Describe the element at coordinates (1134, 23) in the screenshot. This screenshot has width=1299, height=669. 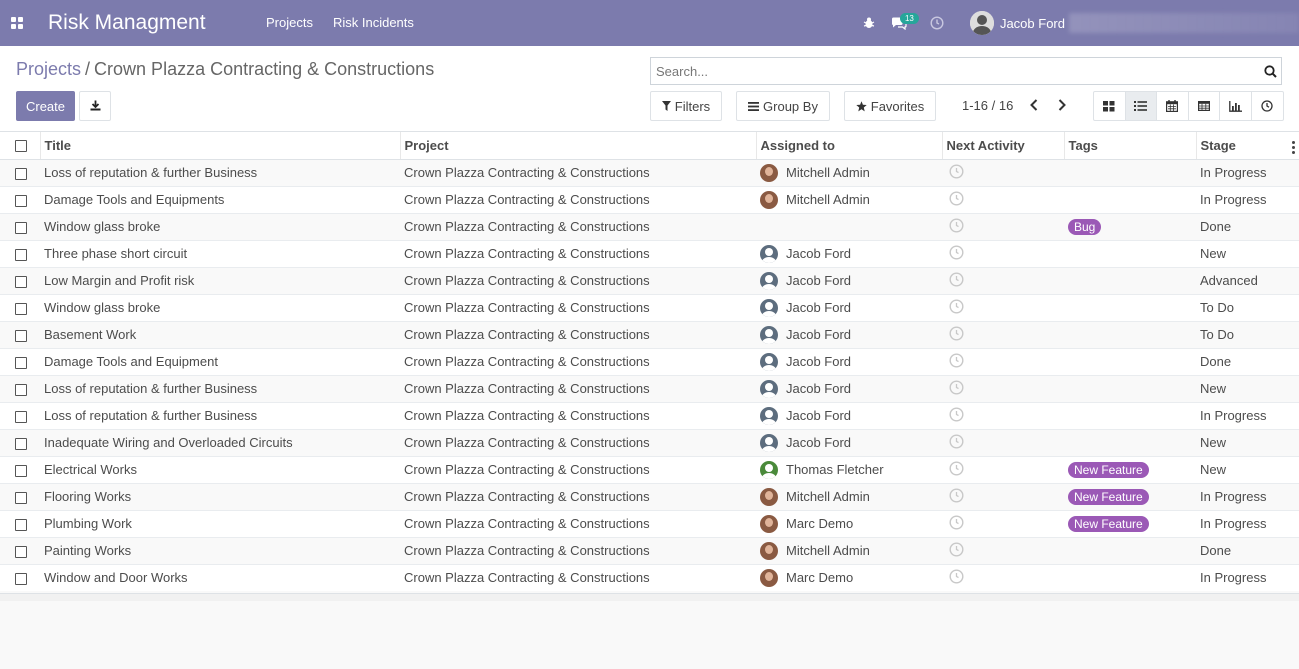
I see `user-menu: Jacob Ford` at that location.